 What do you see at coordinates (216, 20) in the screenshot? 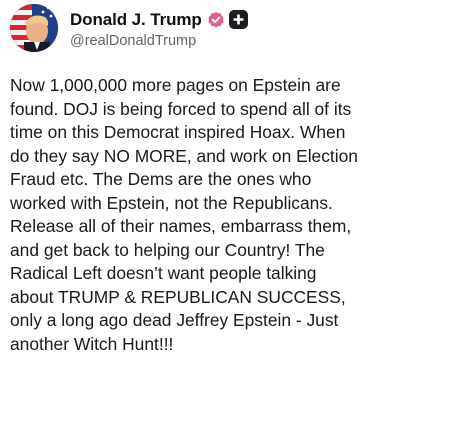
I see `verified-badge-icon` at bounding box center [216, 20].